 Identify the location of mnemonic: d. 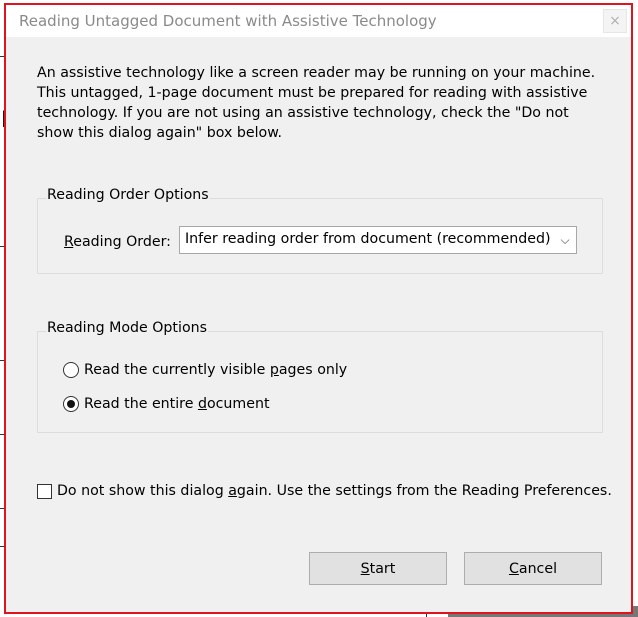
(202, 404).